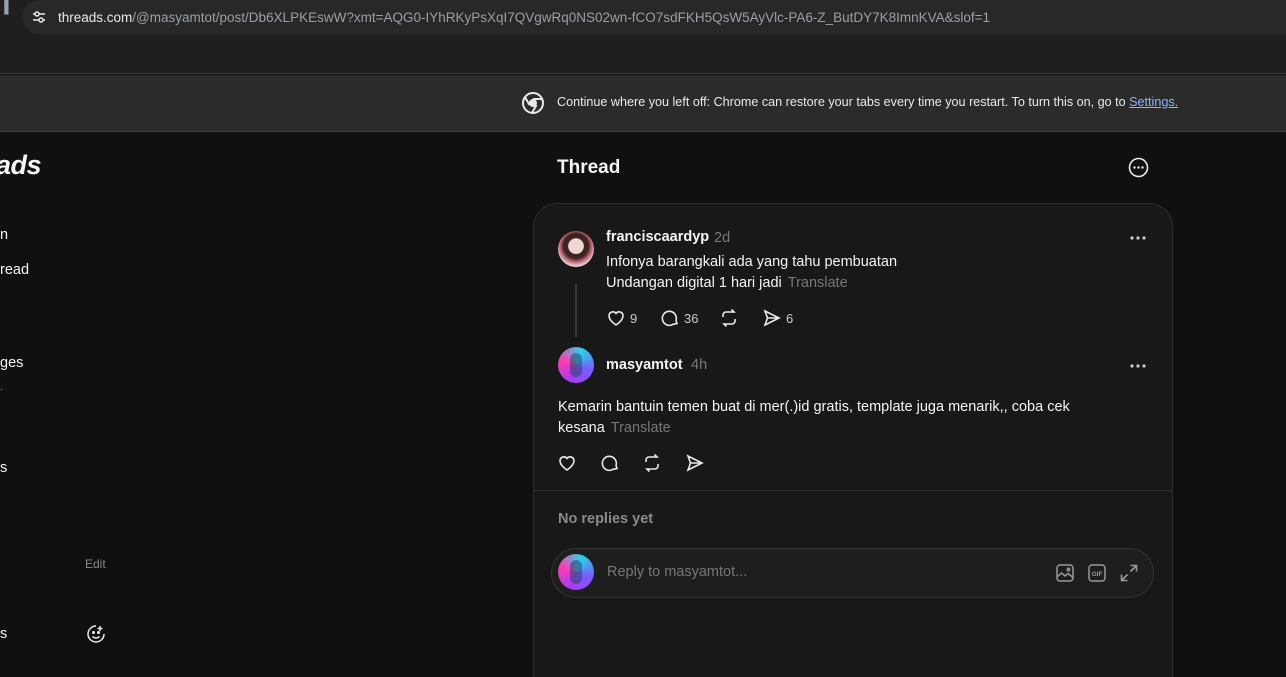 This screenshot has width=1286, height=677. What do you see at coordinates (790, 318) in the screenshot?
I see `share-count: 6` at bounding box center [790, 318].